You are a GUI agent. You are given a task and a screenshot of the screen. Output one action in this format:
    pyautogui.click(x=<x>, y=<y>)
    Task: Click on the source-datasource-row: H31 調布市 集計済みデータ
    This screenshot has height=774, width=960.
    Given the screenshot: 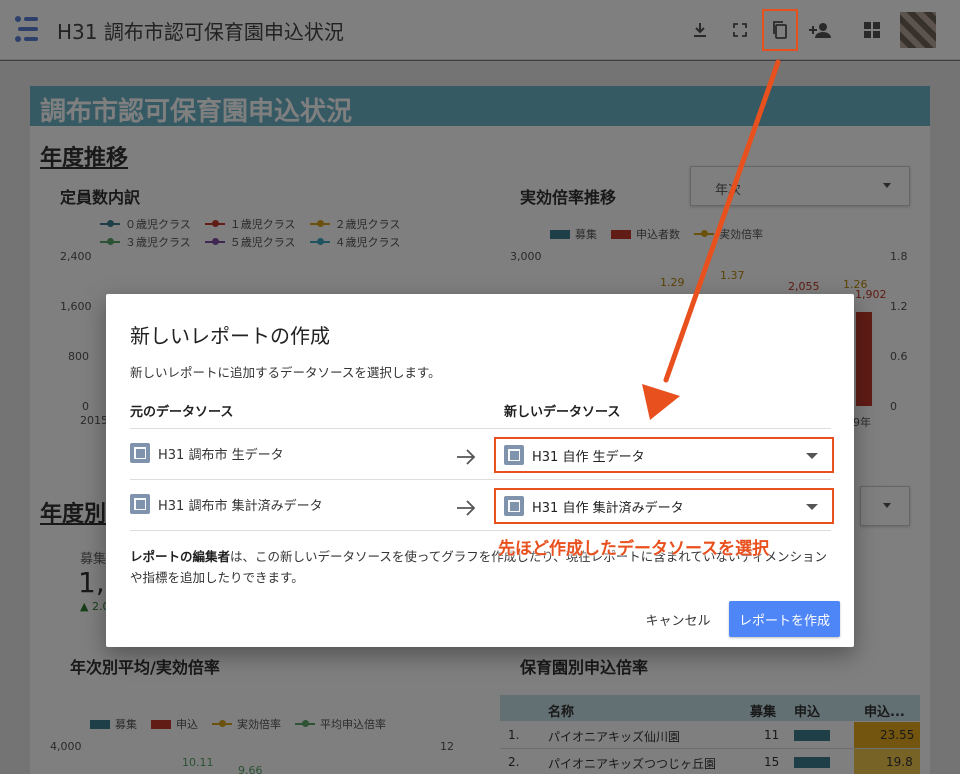 What is the action you would take?
    pyautogui.click(x=226, y=504)
    